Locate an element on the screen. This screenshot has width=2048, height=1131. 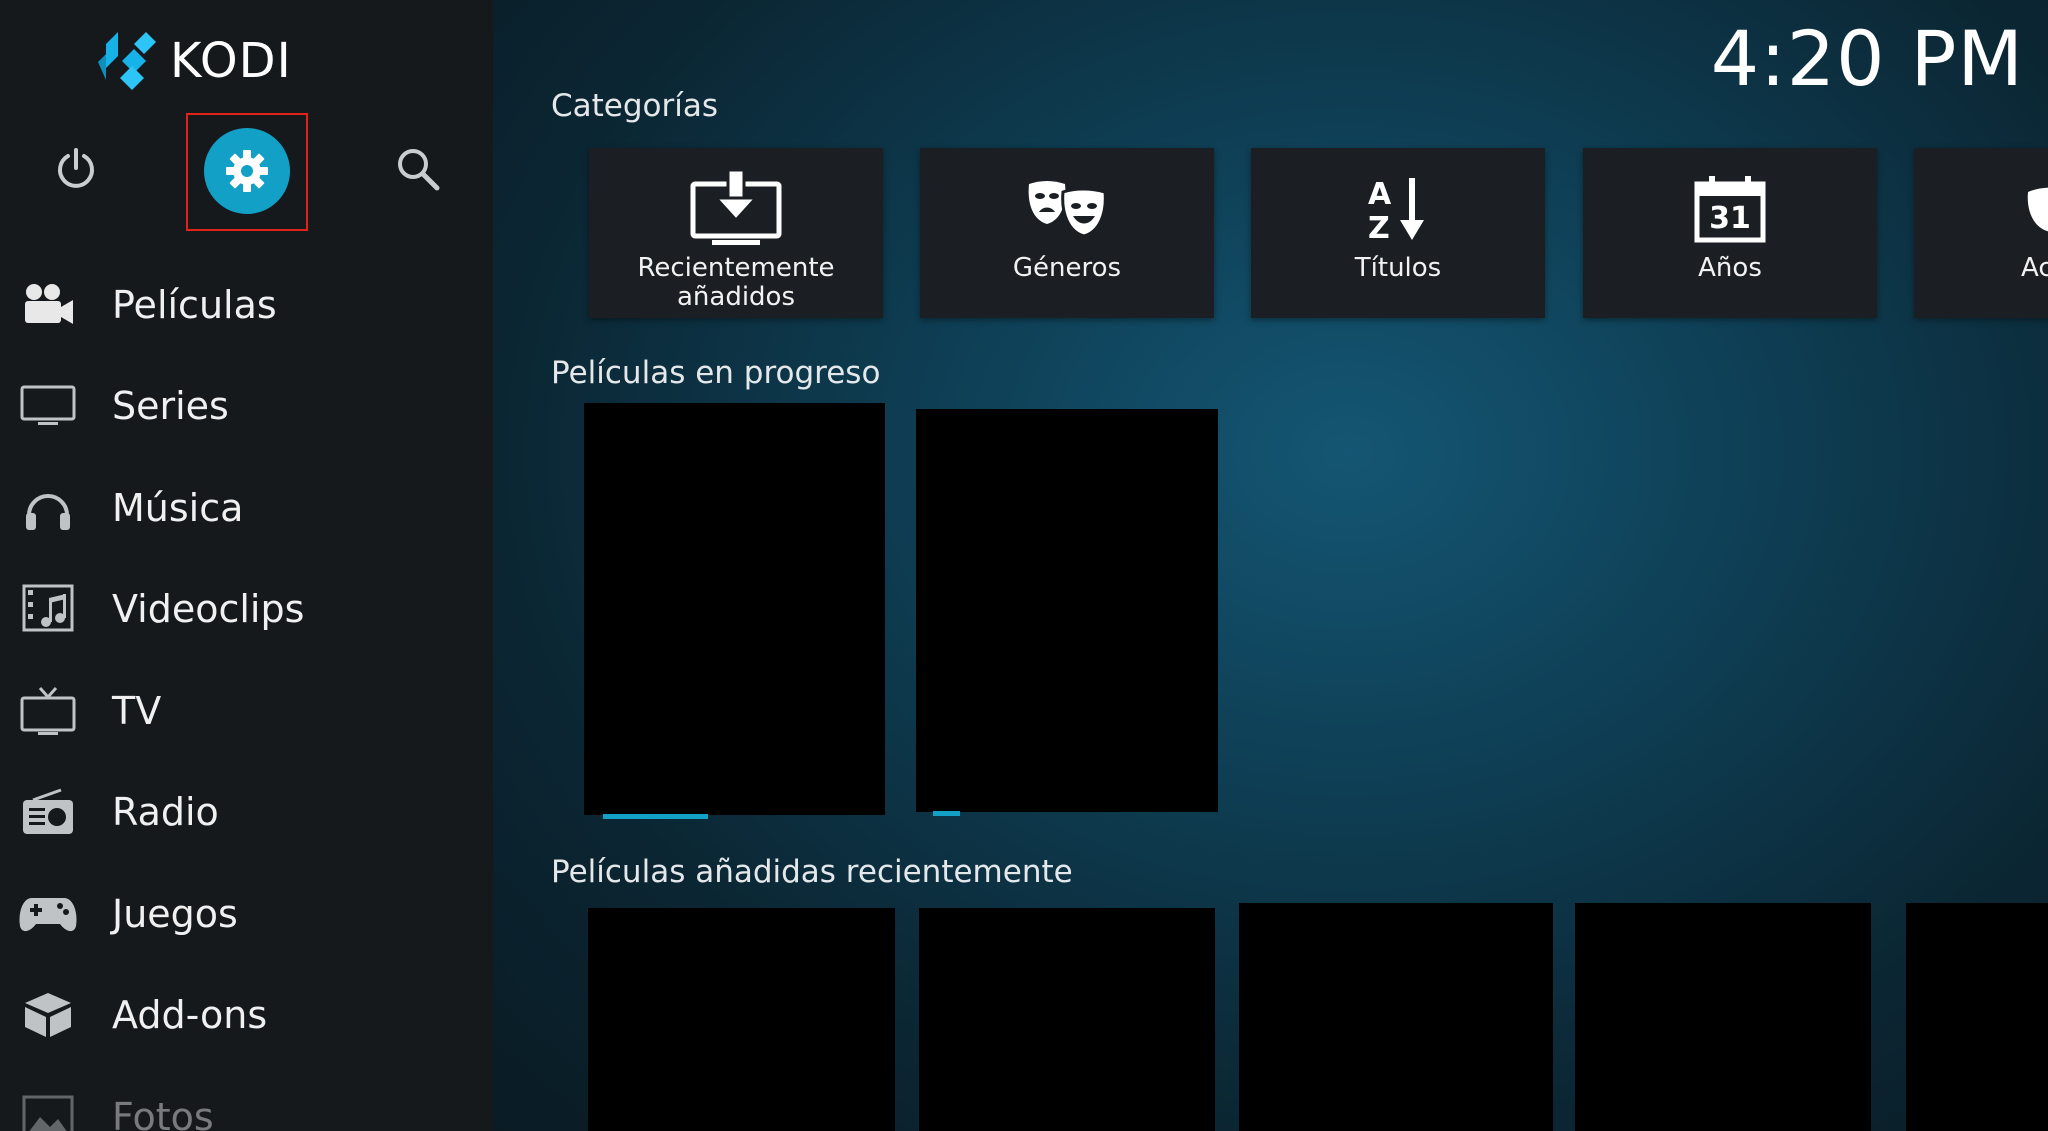
category-years: 31 Años is located at coordinates (1730, 233).